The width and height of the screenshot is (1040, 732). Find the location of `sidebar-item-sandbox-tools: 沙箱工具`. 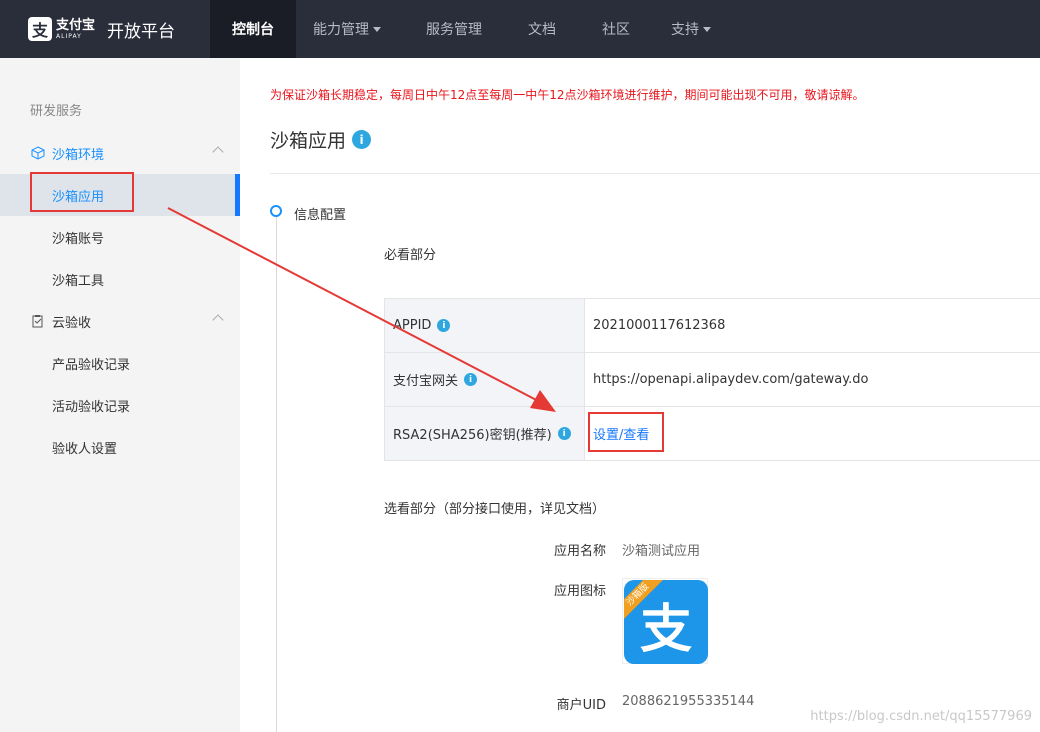

sidebar-item-sandbox-tools: 沙箱工具 is located at coordinates (120, 279).